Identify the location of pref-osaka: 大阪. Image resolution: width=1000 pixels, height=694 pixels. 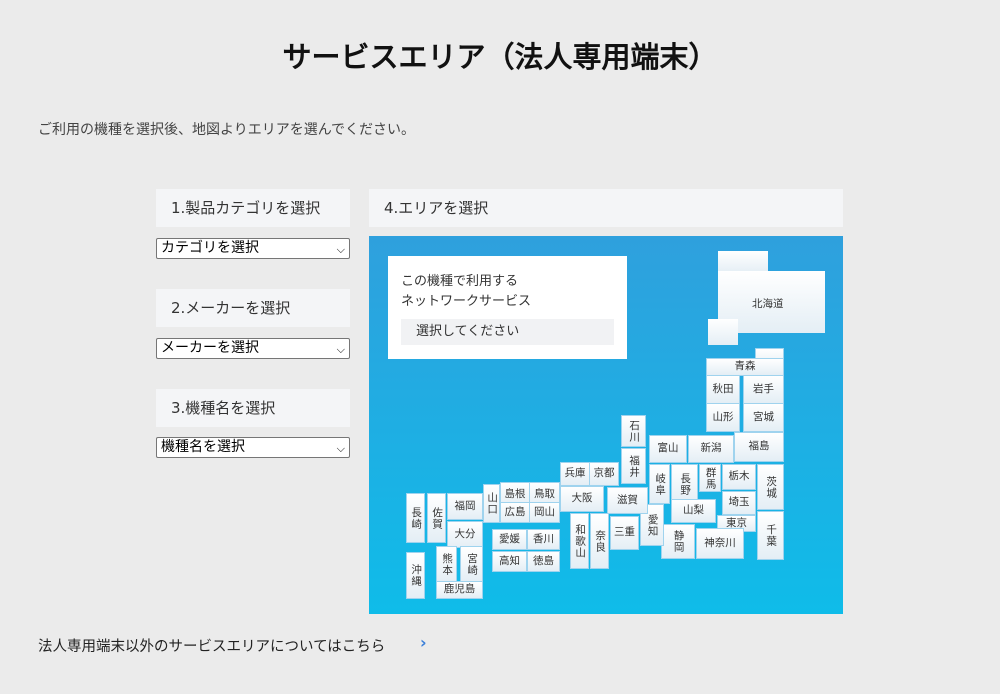
(582, 499).